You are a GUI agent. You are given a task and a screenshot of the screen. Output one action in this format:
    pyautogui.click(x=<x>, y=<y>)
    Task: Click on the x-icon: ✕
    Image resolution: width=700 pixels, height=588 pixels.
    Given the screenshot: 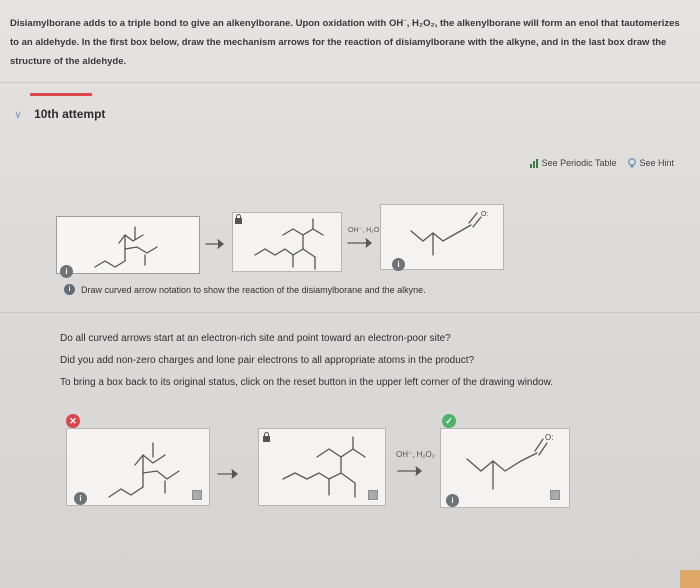 What is the action you would take?
    pyautogui.click(x=73, y=421)
    